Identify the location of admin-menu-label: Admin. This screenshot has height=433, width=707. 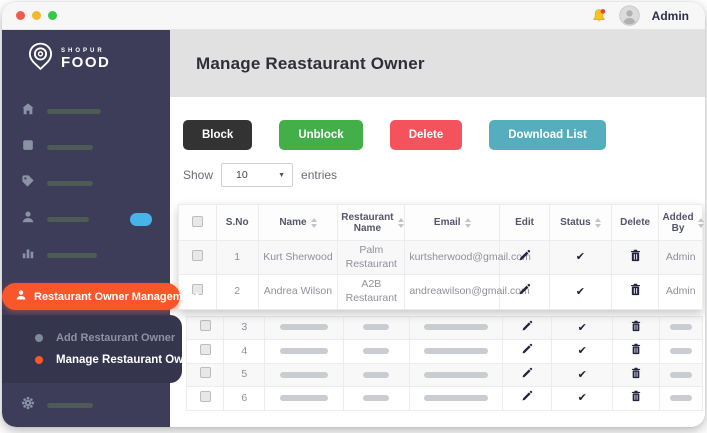
(670, 16).